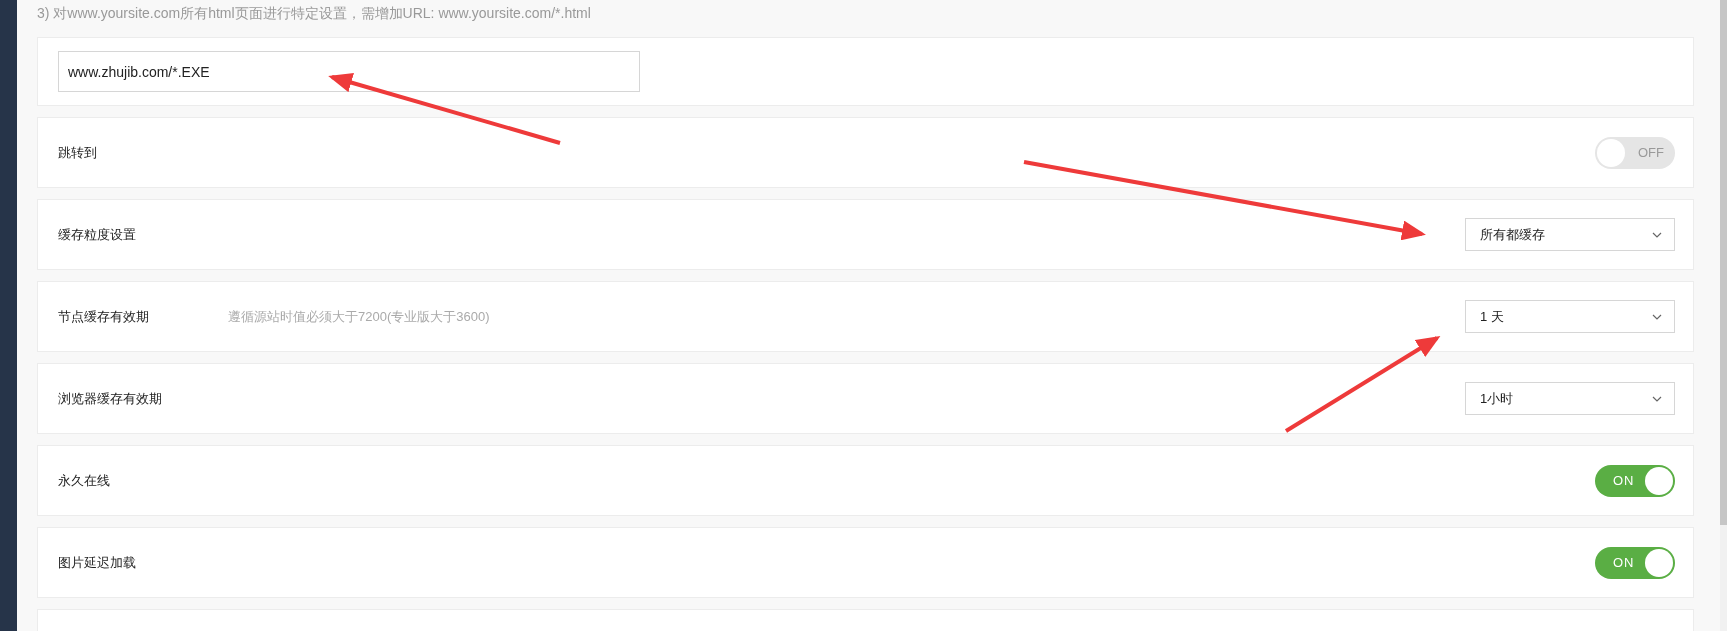 The image size is (1727, 631). Describe the element at coordinates (84, 480) in the screenshot. I see `setting-label: 永久在线` at that location.